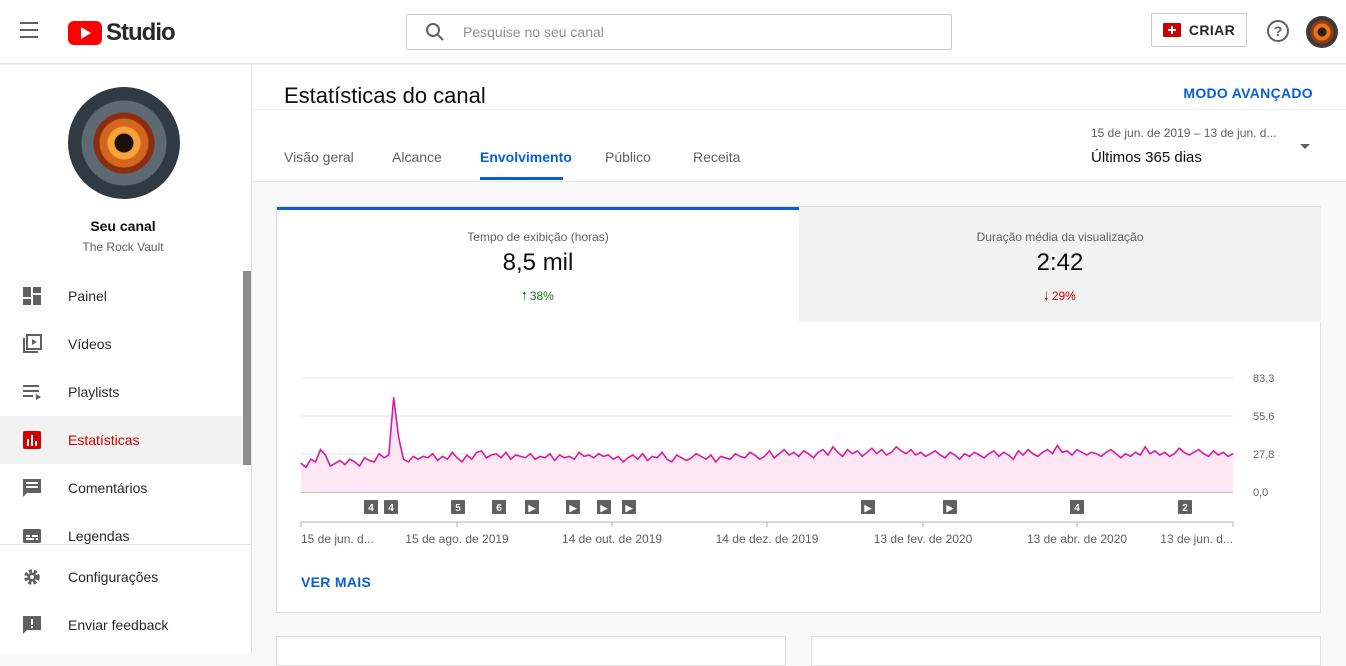 The image size is (1346, 666). Describe the element at coordinates (1248, 93) in the screenshot. I see `advanced-mode-link: MODO AVANÇADO` at that location.